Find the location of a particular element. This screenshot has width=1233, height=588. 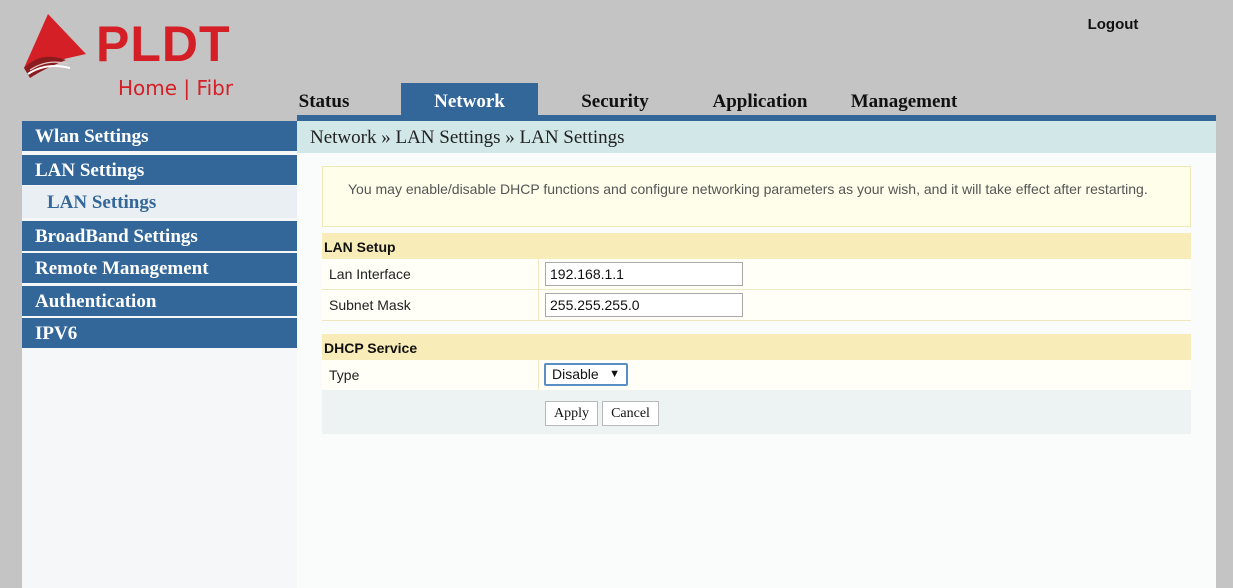

lan-setup-section: LAN Setup Lan Interface Subnet Mask is located at coordinates (756, 277).